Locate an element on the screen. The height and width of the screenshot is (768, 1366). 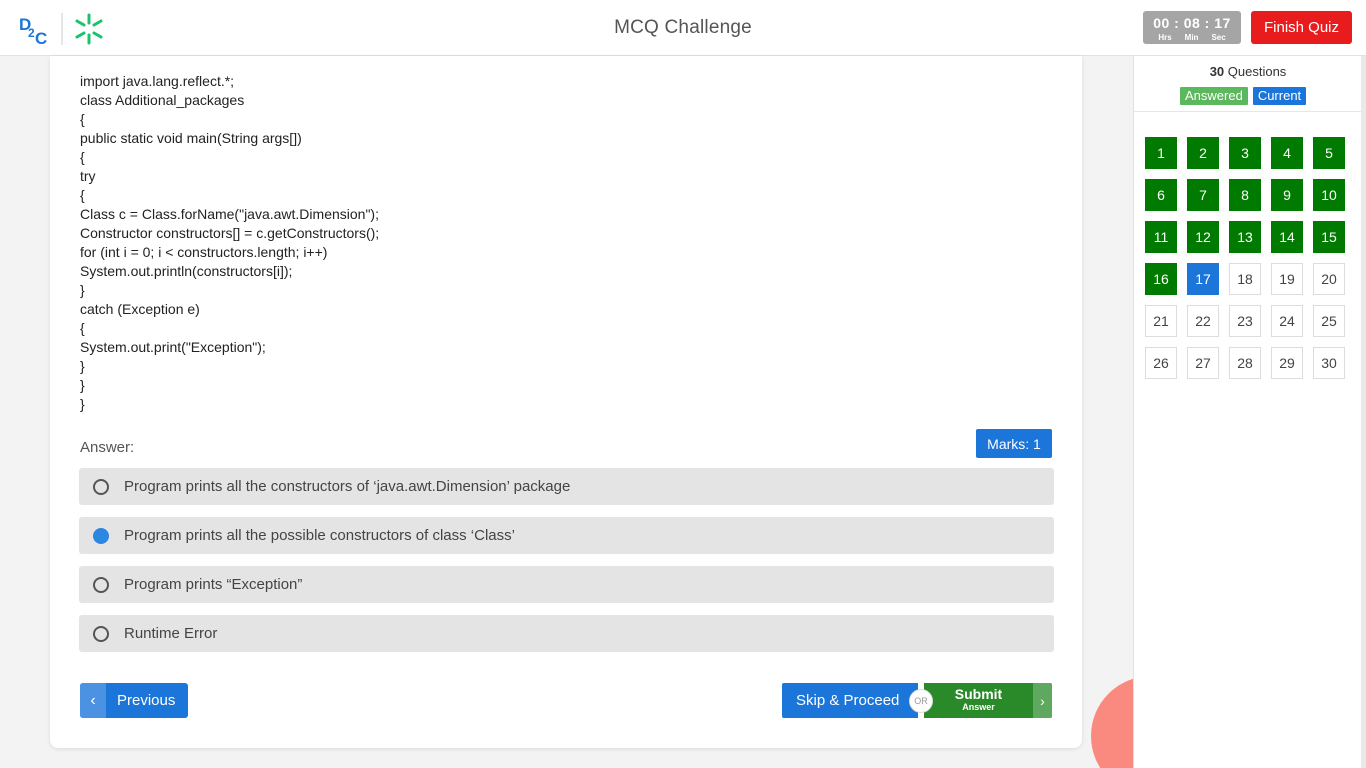
scrollbar is located at coordinates (1363, 412).